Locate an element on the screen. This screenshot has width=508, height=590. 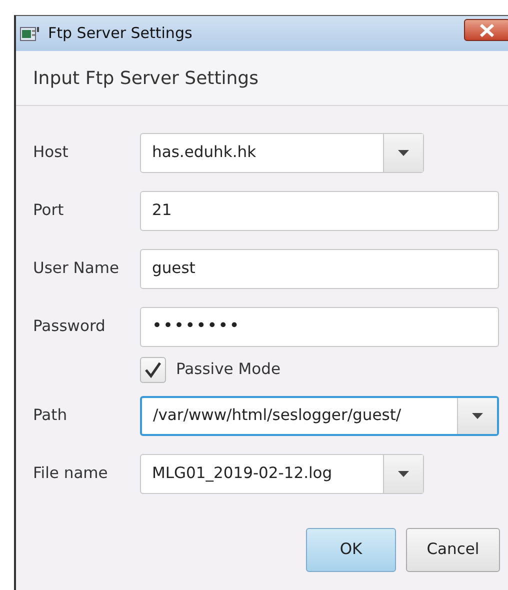
close-icon is located at coordinates (487, 30).